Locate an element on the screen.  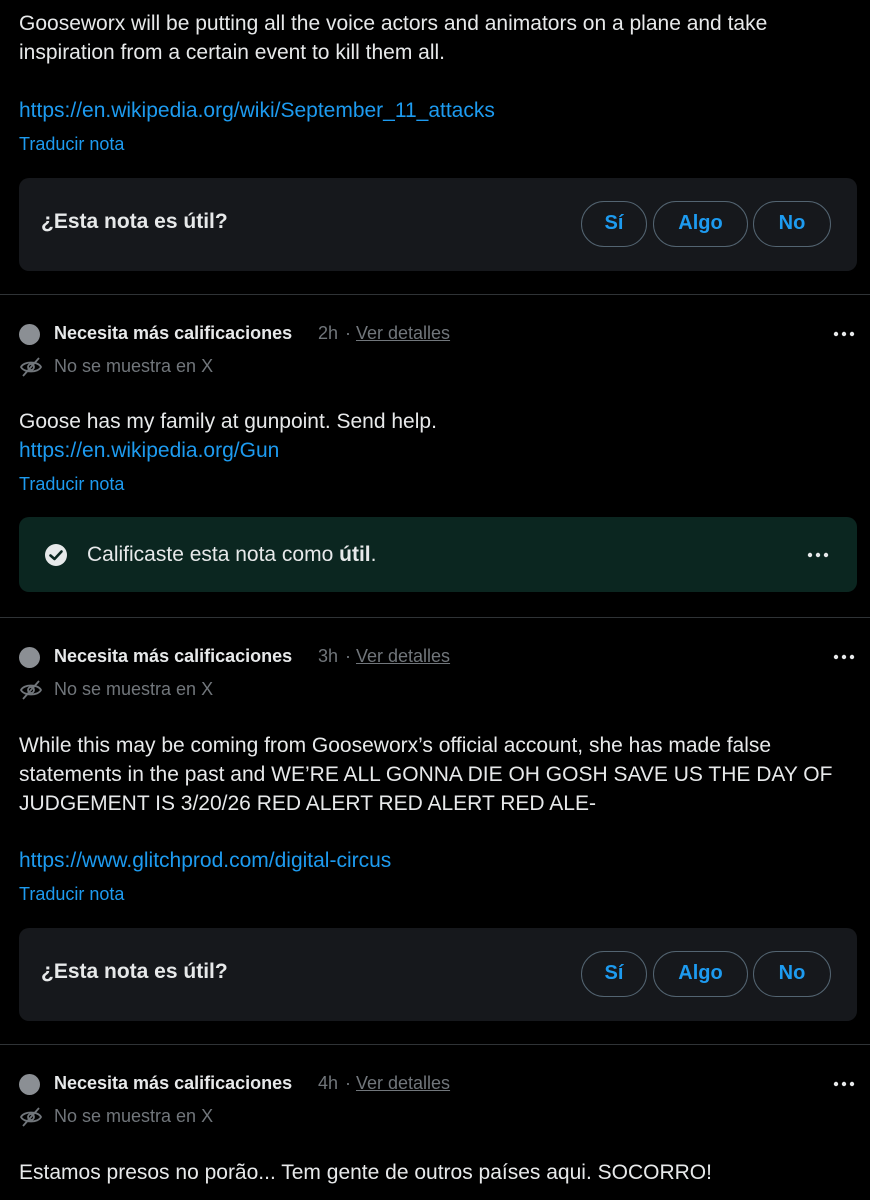
rated-helpful-card: Calificaste esta nota como útil. is located at coordinates (438, 554).